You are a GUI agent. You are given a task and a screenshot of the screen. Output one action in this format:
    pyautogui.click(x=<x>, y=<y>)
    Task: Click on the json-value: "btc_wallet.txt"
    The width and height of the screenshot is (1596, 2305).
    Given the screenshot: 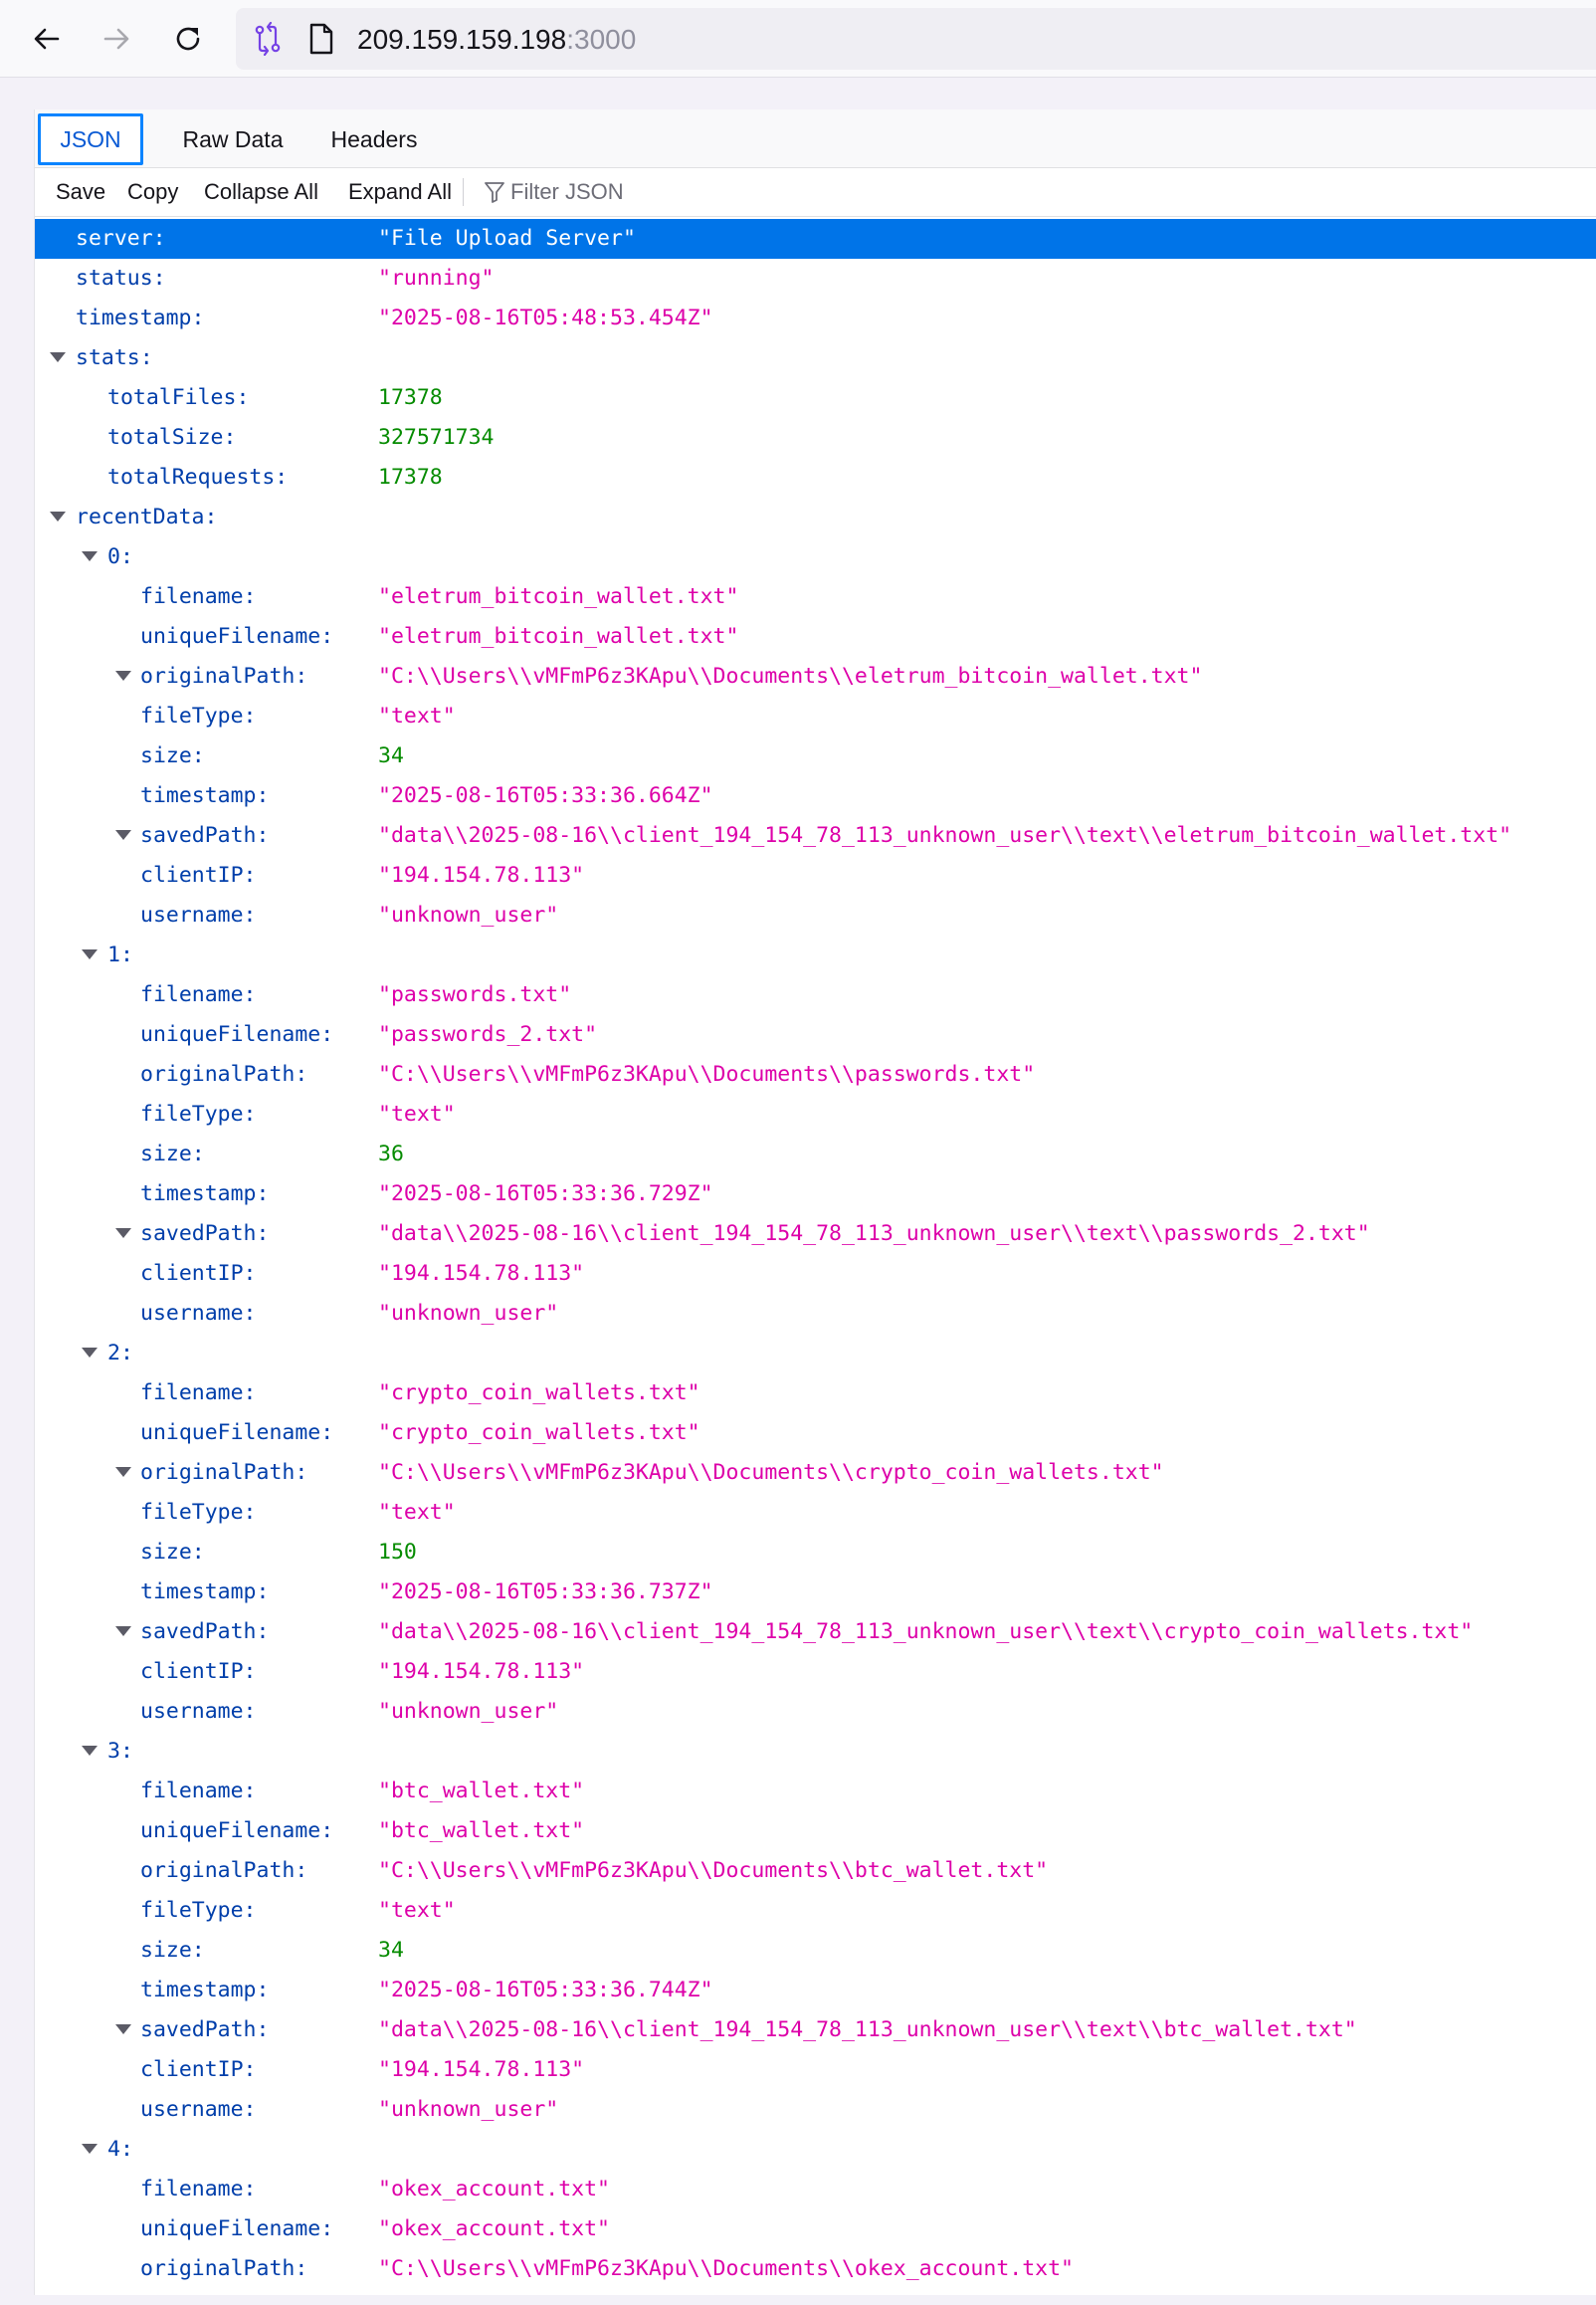 What is the action you would take?
    pyautogui.click(x=482, y=1831)
    